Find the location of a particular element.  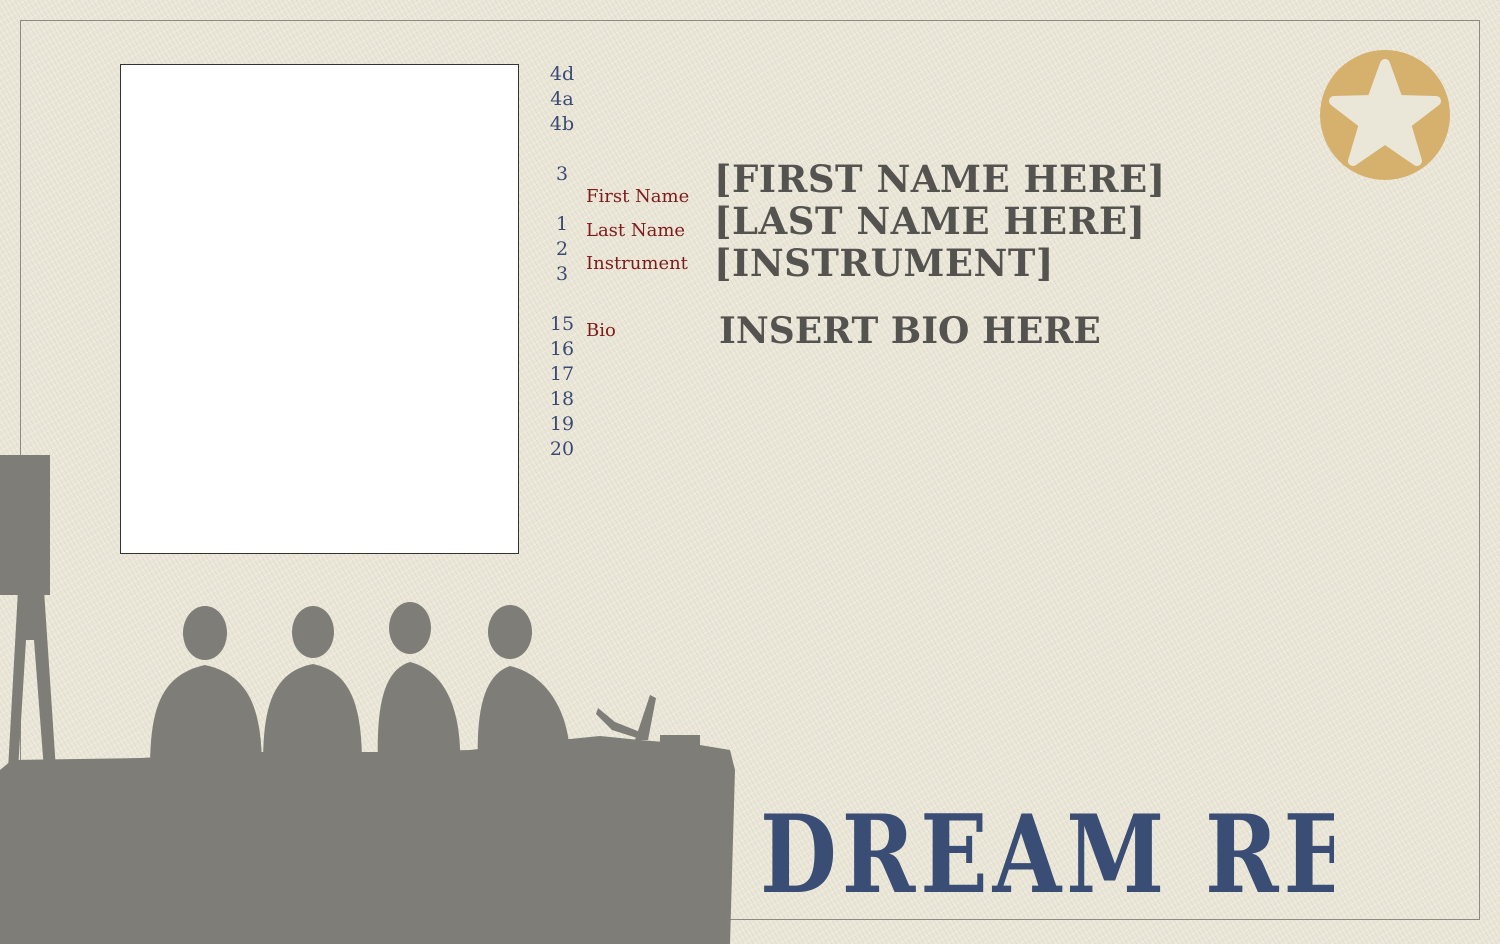

marker-3-first: 3 is located at coordinates (562, 174).